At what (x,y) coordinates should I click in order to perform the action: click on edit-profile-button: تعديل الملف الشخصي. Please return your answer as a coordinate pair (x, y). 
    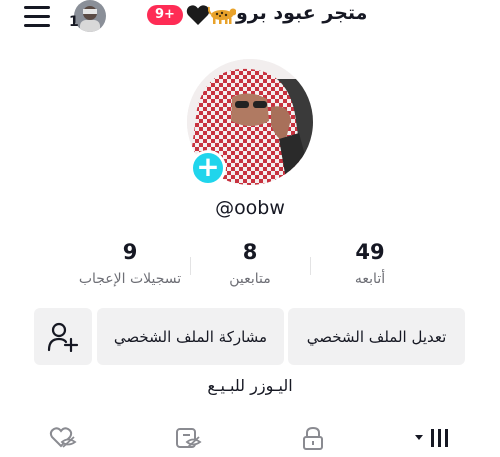
    Looking at the image, I should click on (376, 336).